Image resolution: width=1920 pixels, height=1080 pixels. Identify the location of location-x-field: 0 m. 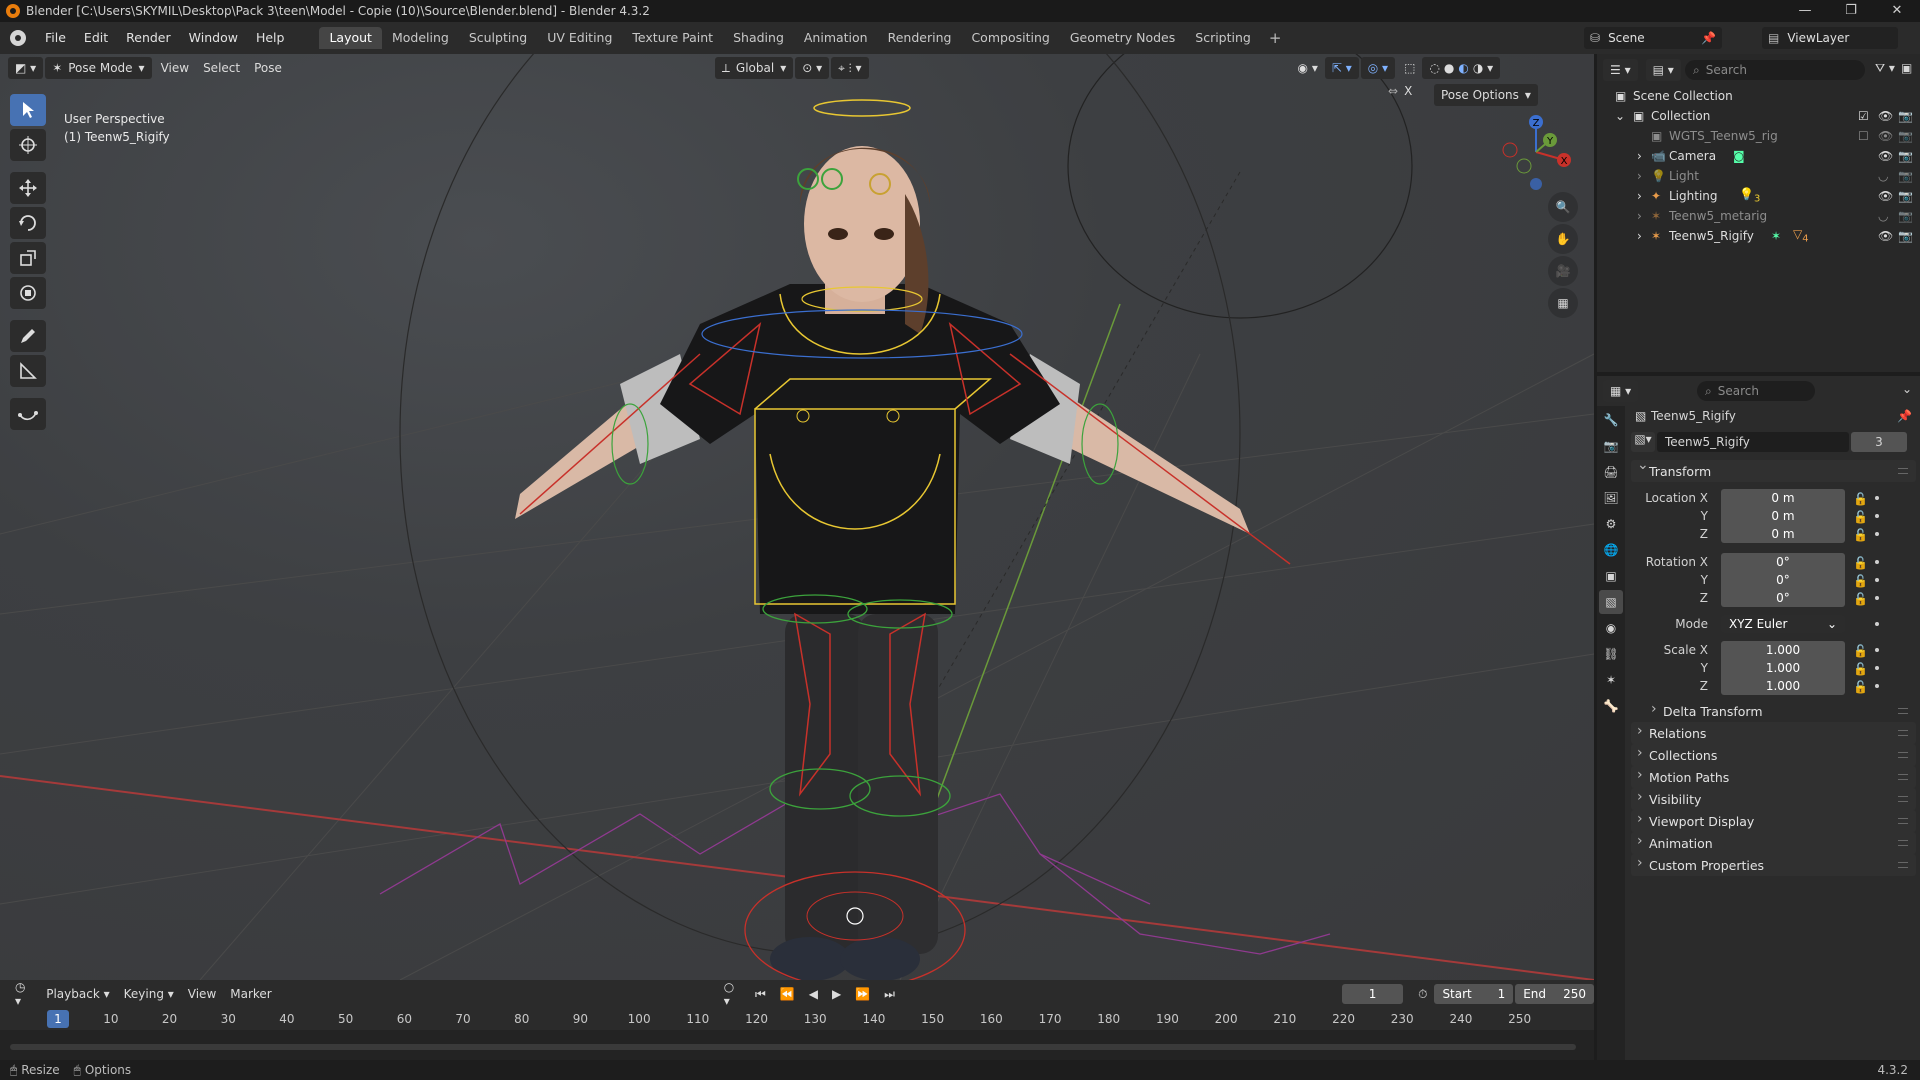
(1783, 498).